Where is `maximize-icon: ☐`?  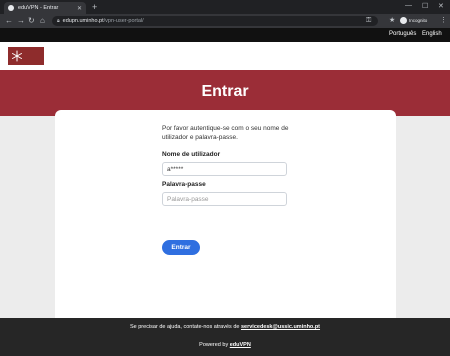
maximize-icon: ☐ is located at coordinates (425, 6).